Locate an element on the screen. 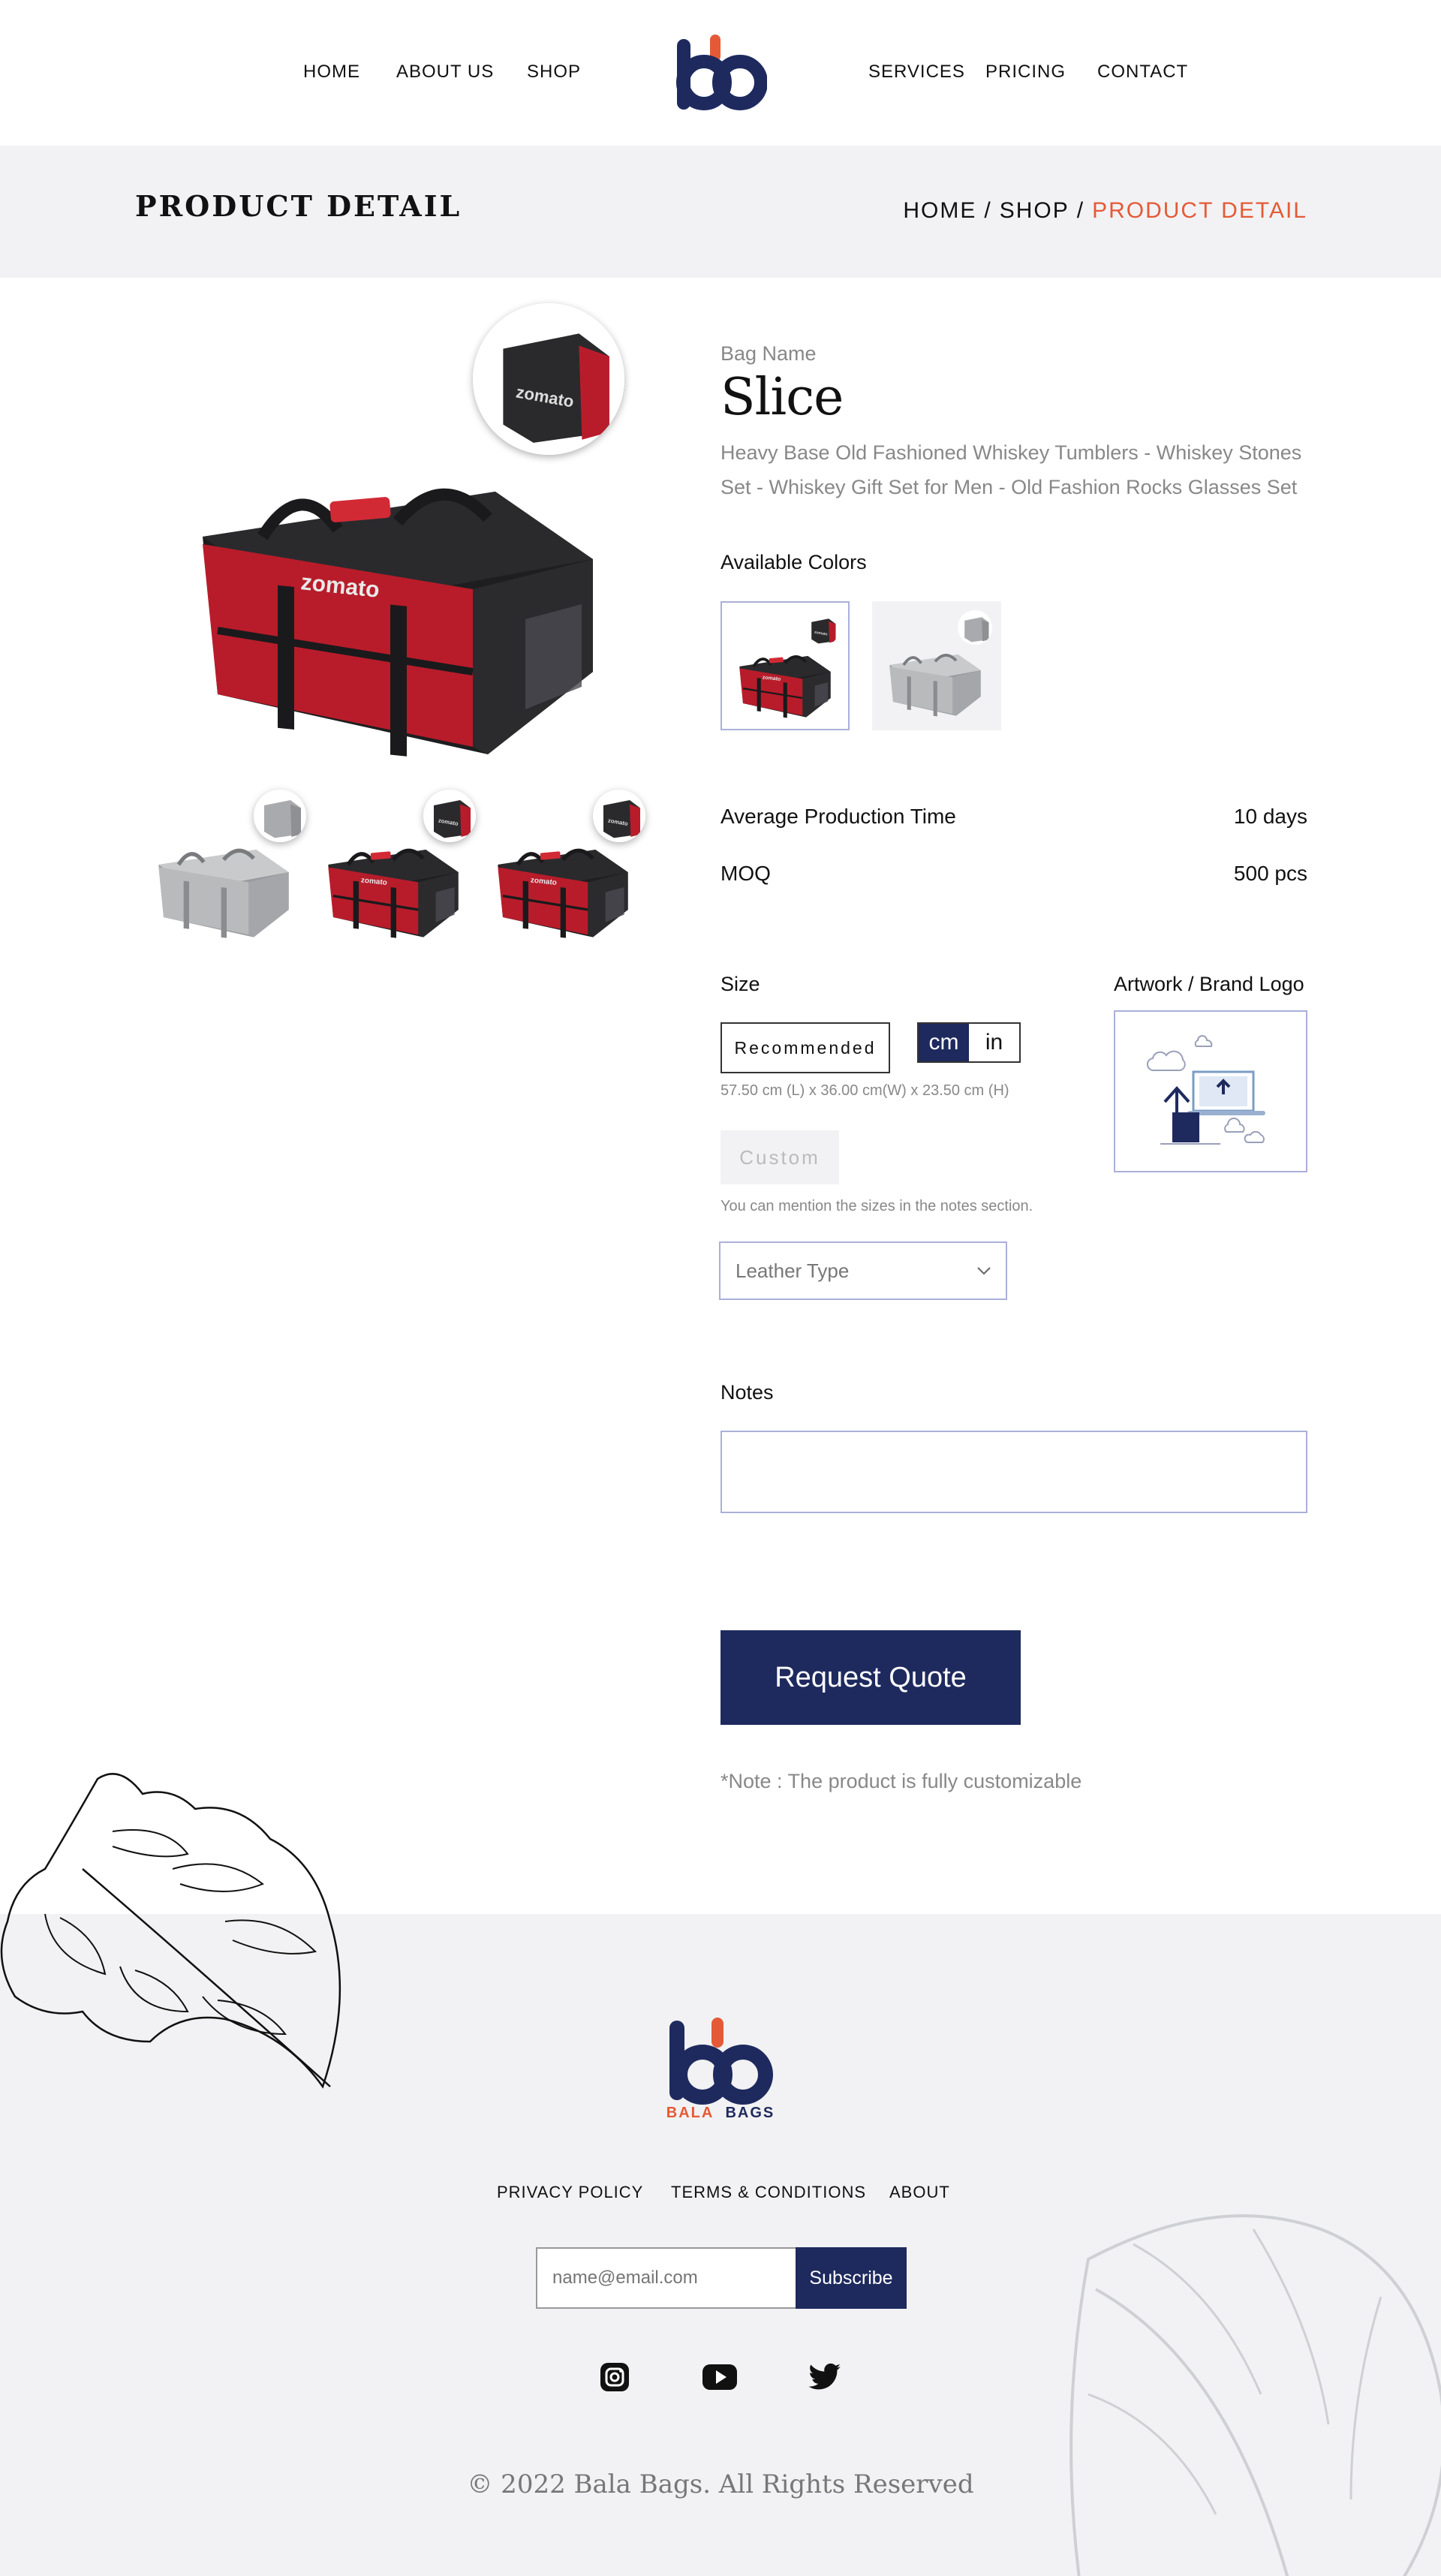  nav-about: ABOUT US is located at coordinates (445, 72).